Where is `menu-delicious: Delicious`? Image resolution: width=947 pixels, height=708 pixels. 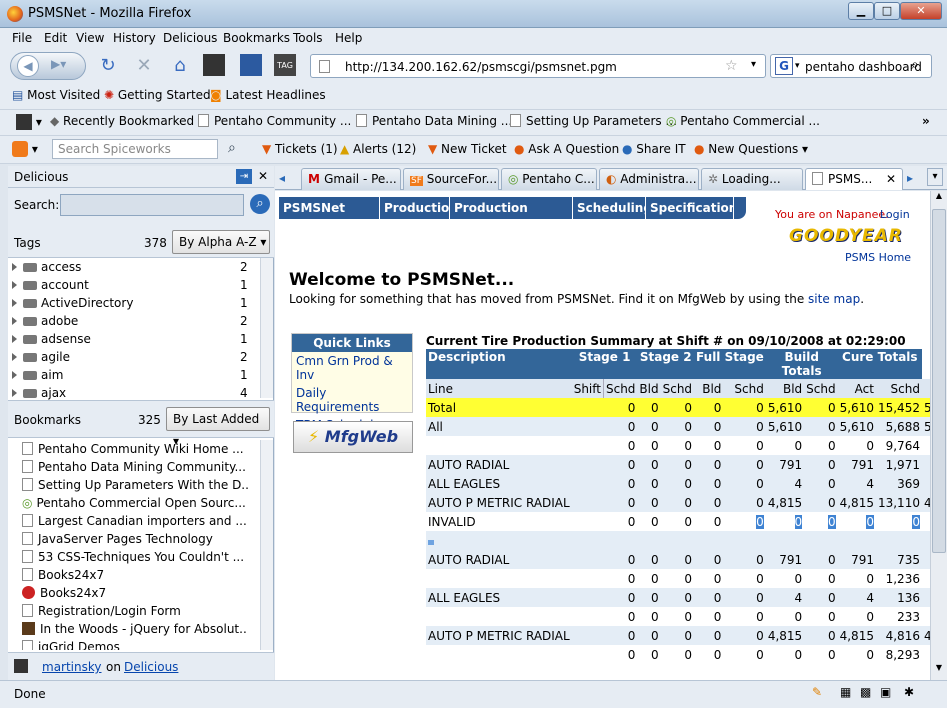
menu-delicious: Delicious is located at coordinates (190, 38).